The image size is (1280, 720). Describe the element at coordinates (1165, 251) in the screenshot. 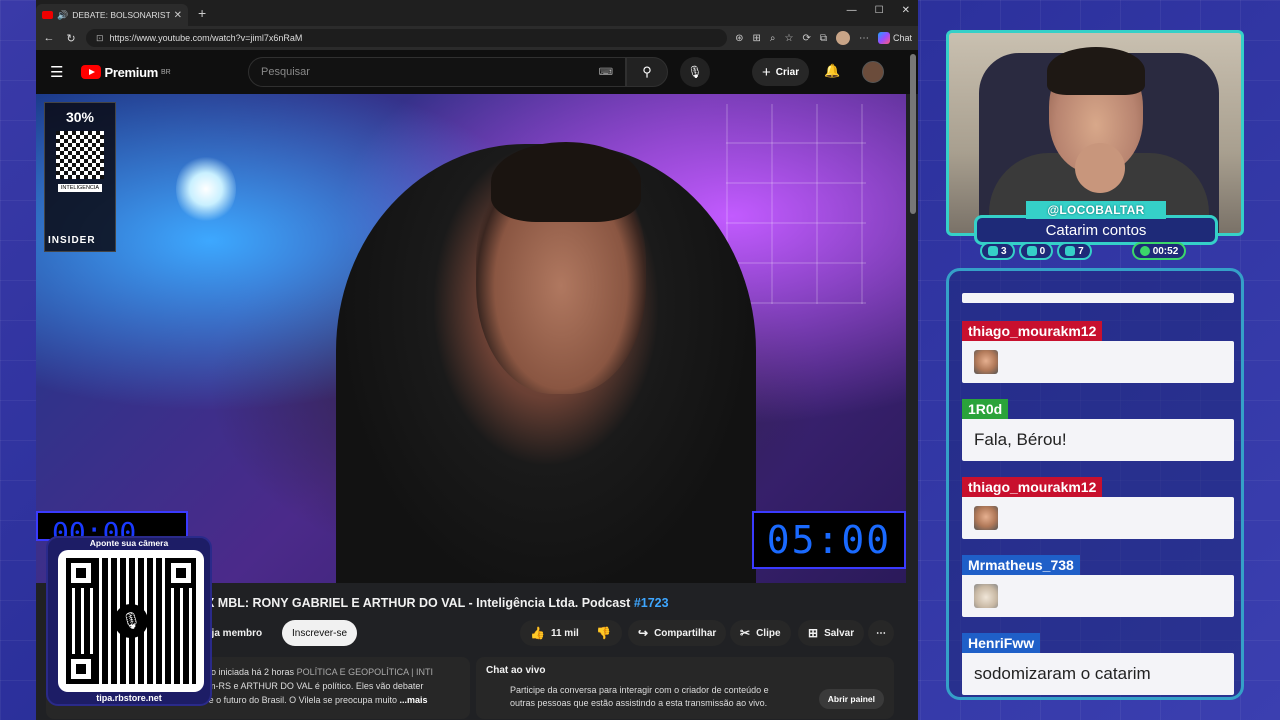

I see `uptime-value: 00:52` at that location.